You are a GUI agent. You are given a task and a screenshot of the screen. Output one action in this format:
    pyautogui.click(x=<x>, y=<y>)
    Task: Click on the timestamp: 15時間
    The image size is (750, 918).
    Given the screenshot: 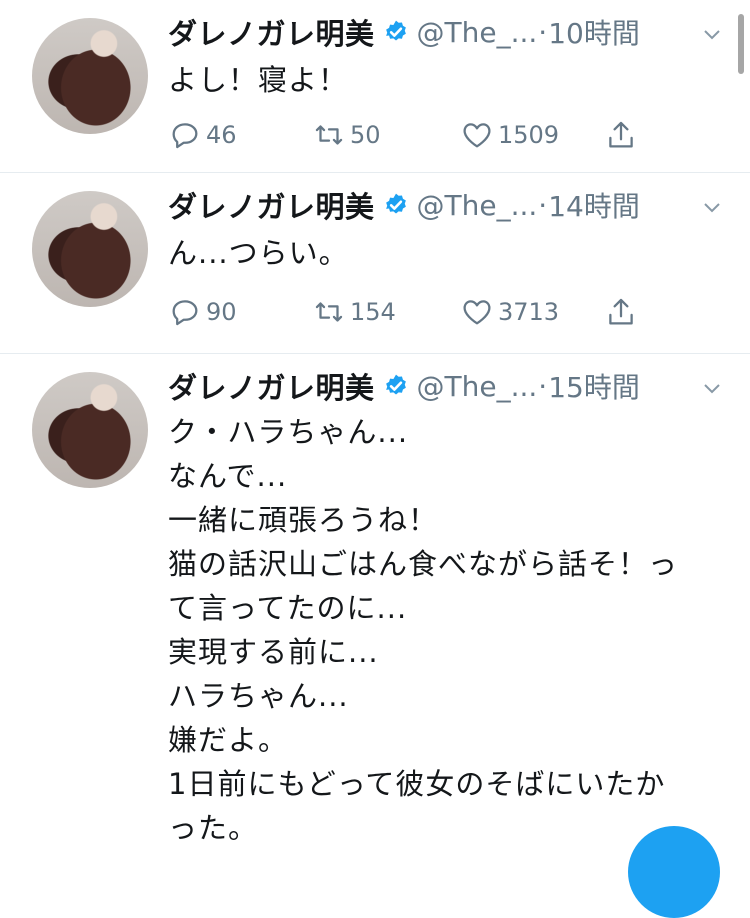 What is the action you would take?
    pyautogui.click(x=594, y=386)
    